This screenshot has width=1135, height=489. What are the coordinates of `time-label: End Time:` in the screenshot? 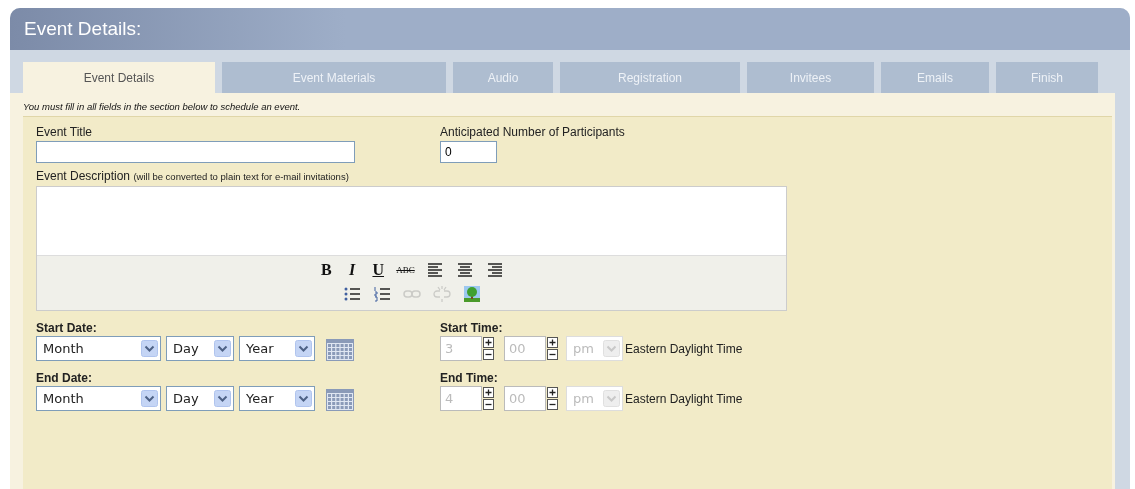 It's located at (469, 378).